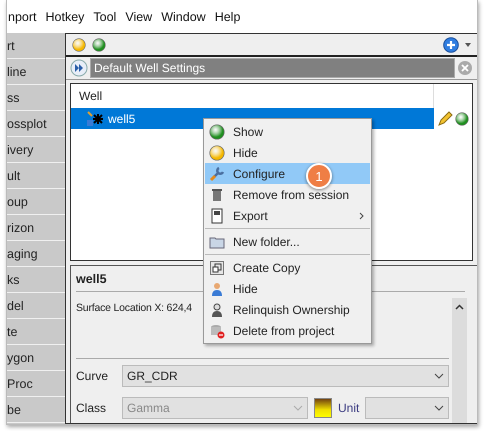 The height and width of the screenshot is (431, 484). I want to click on surface-location-text: Surface Location X: 624,4, so click(134, 308).